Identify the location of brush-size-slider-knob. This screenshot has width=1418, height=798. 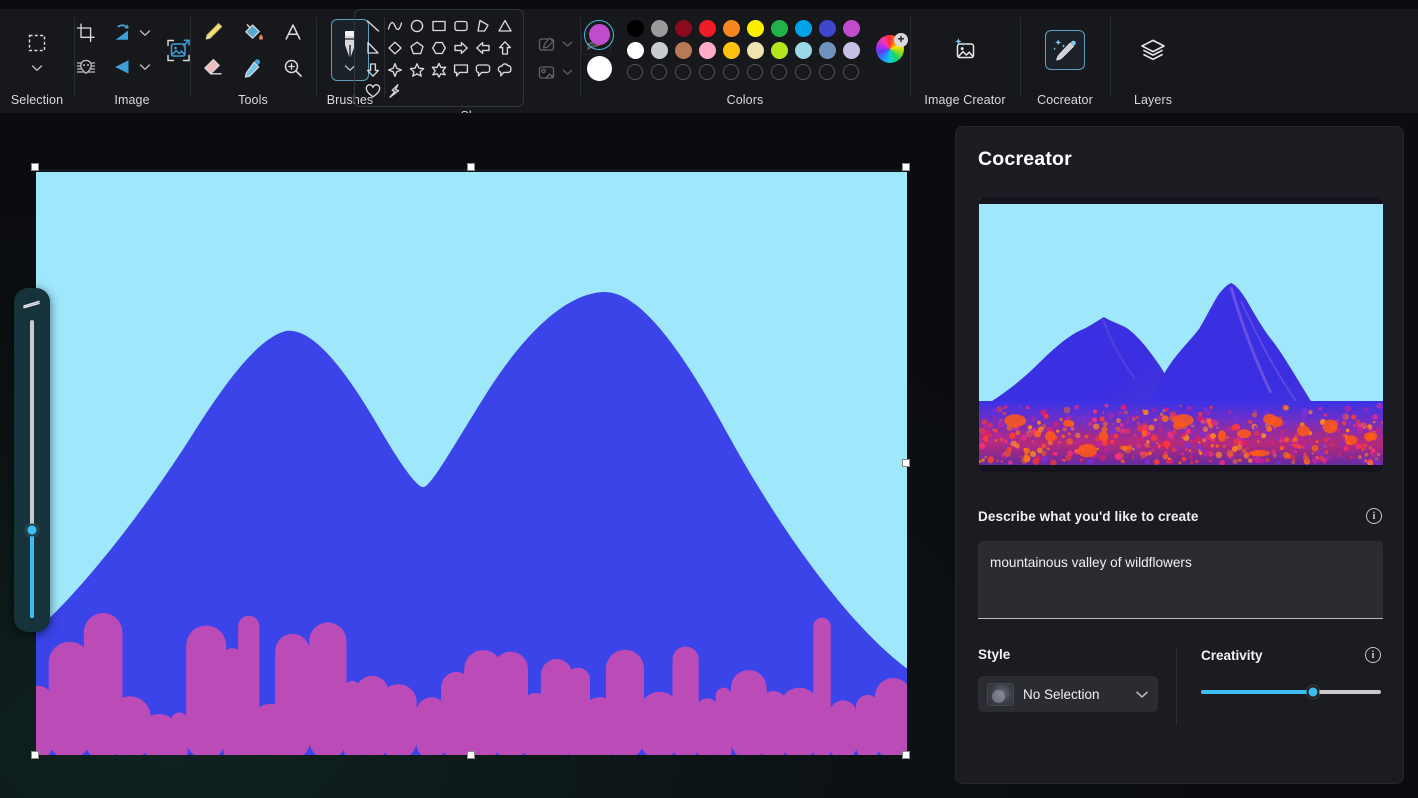
(32, 530).